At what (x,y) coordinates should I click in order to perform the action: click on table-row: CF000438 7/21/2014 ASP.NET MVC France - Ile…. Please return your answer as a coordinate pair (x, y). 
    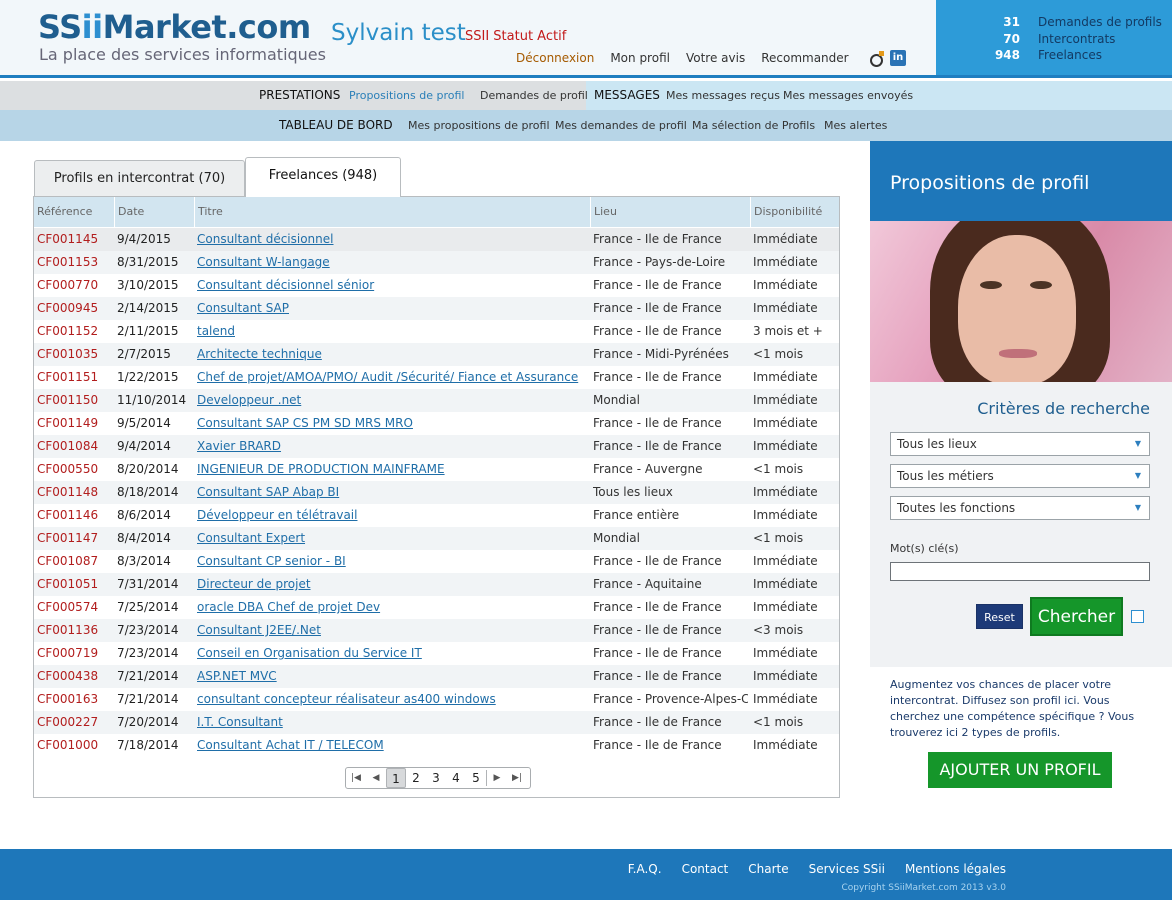
    Looking at the image, I should click on (436, 676).